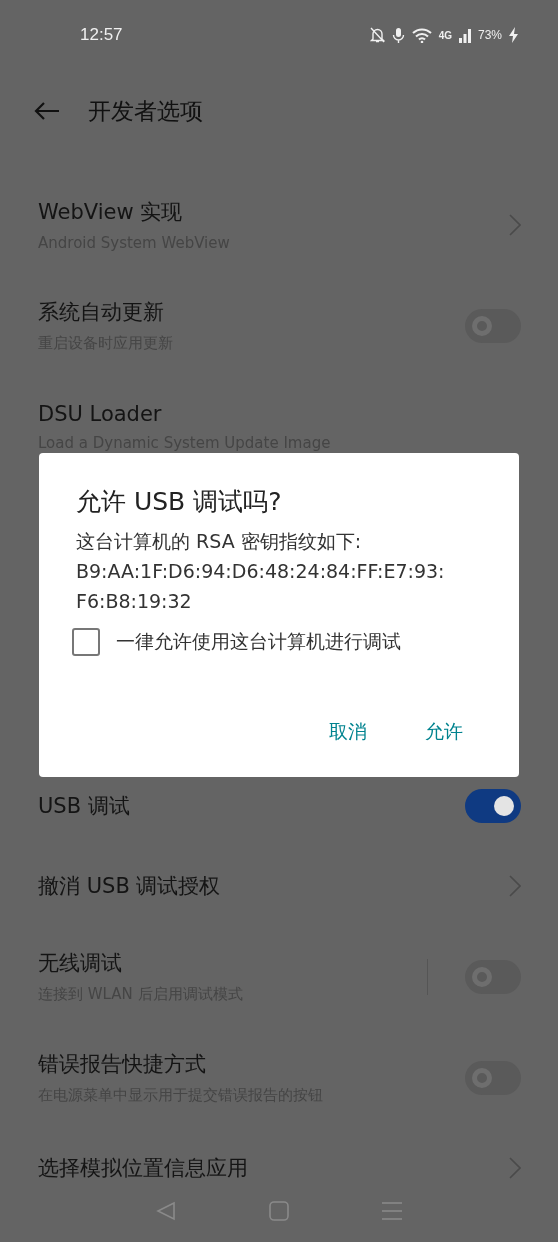 The width and height of the screenshot is (558, 1242). I want to click on signal-icon, so click(464, 35).